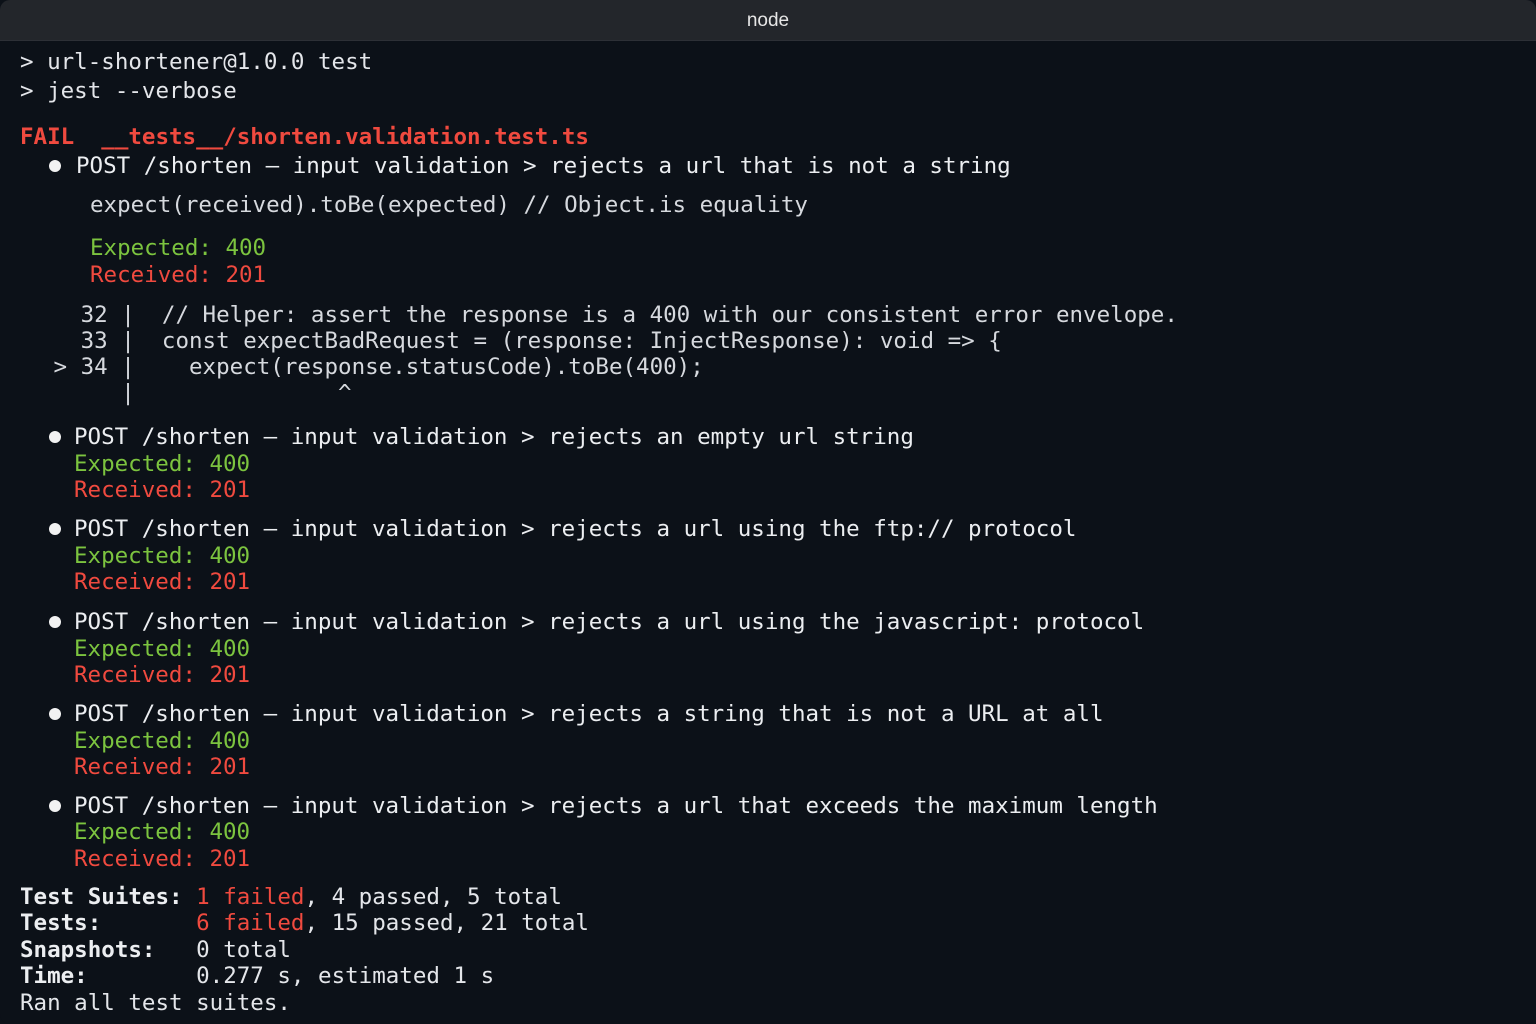  I want to click on summary-time: Time: 0.277 s, estimated 1 s, so click(257, 976).